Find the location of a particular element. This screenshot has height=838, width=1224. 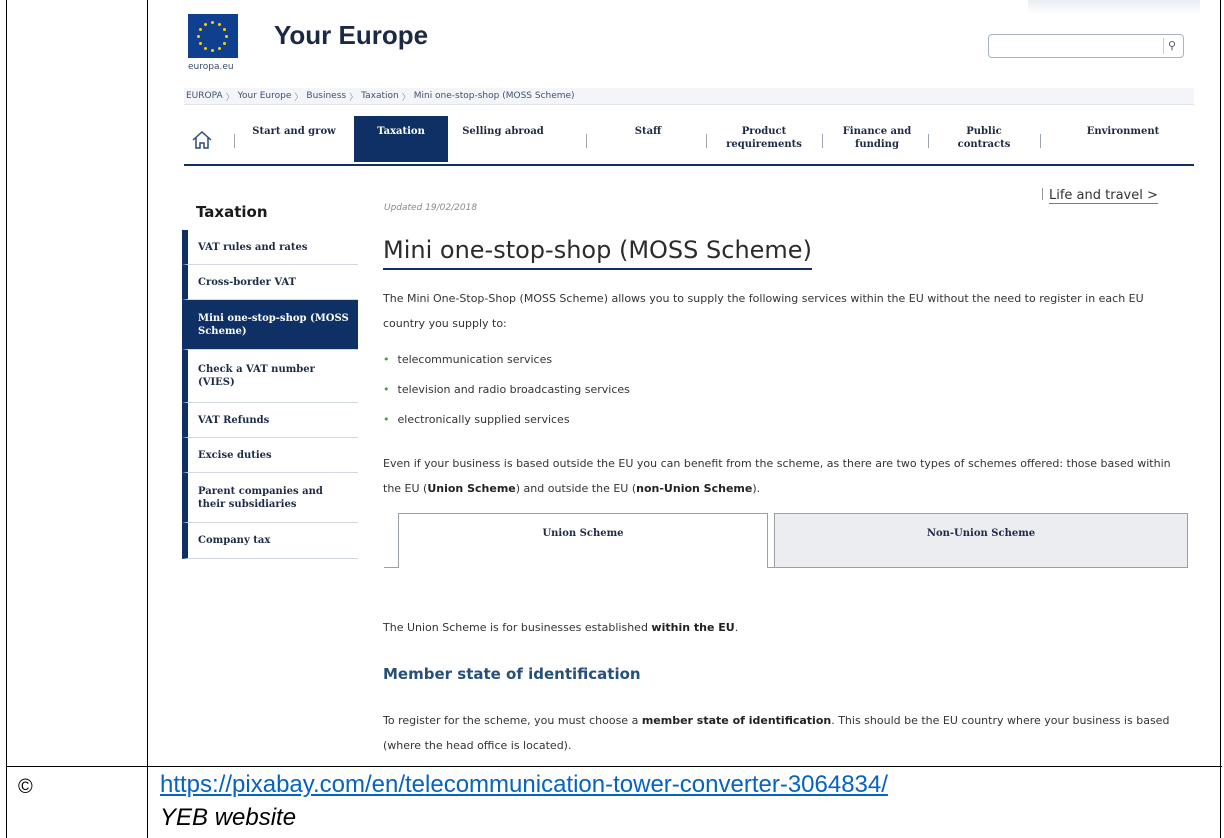

sidebar-item-moss: Mini one-stop-shop (MOSS Scheme) is located at coordinates (270, 325).